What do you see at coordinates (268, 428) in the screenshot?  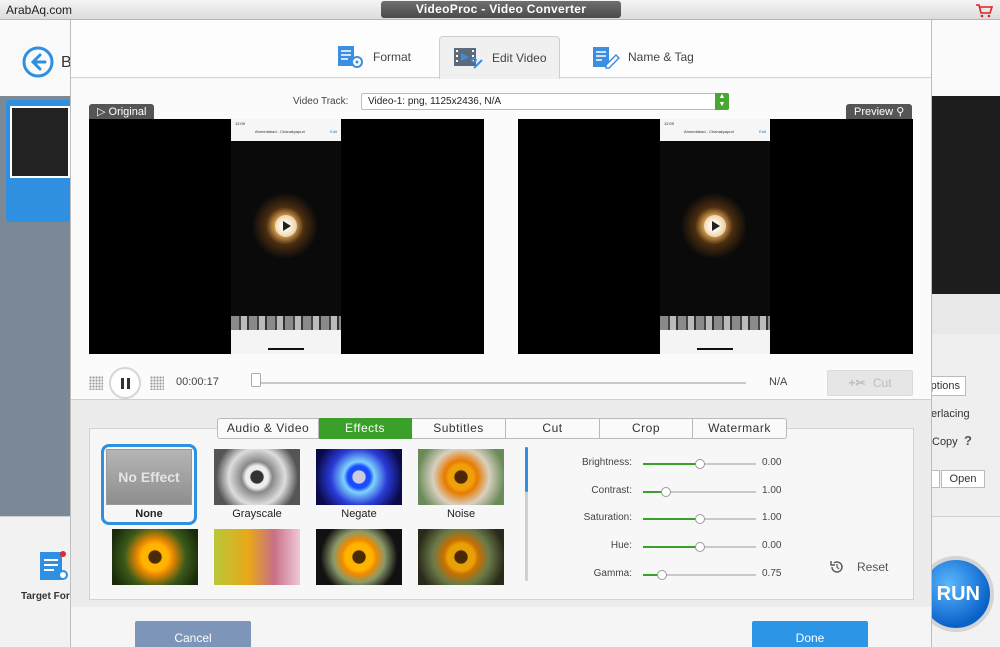 I see `subtab-audio-video: Audio & Video` at bounding box center [268, 428].